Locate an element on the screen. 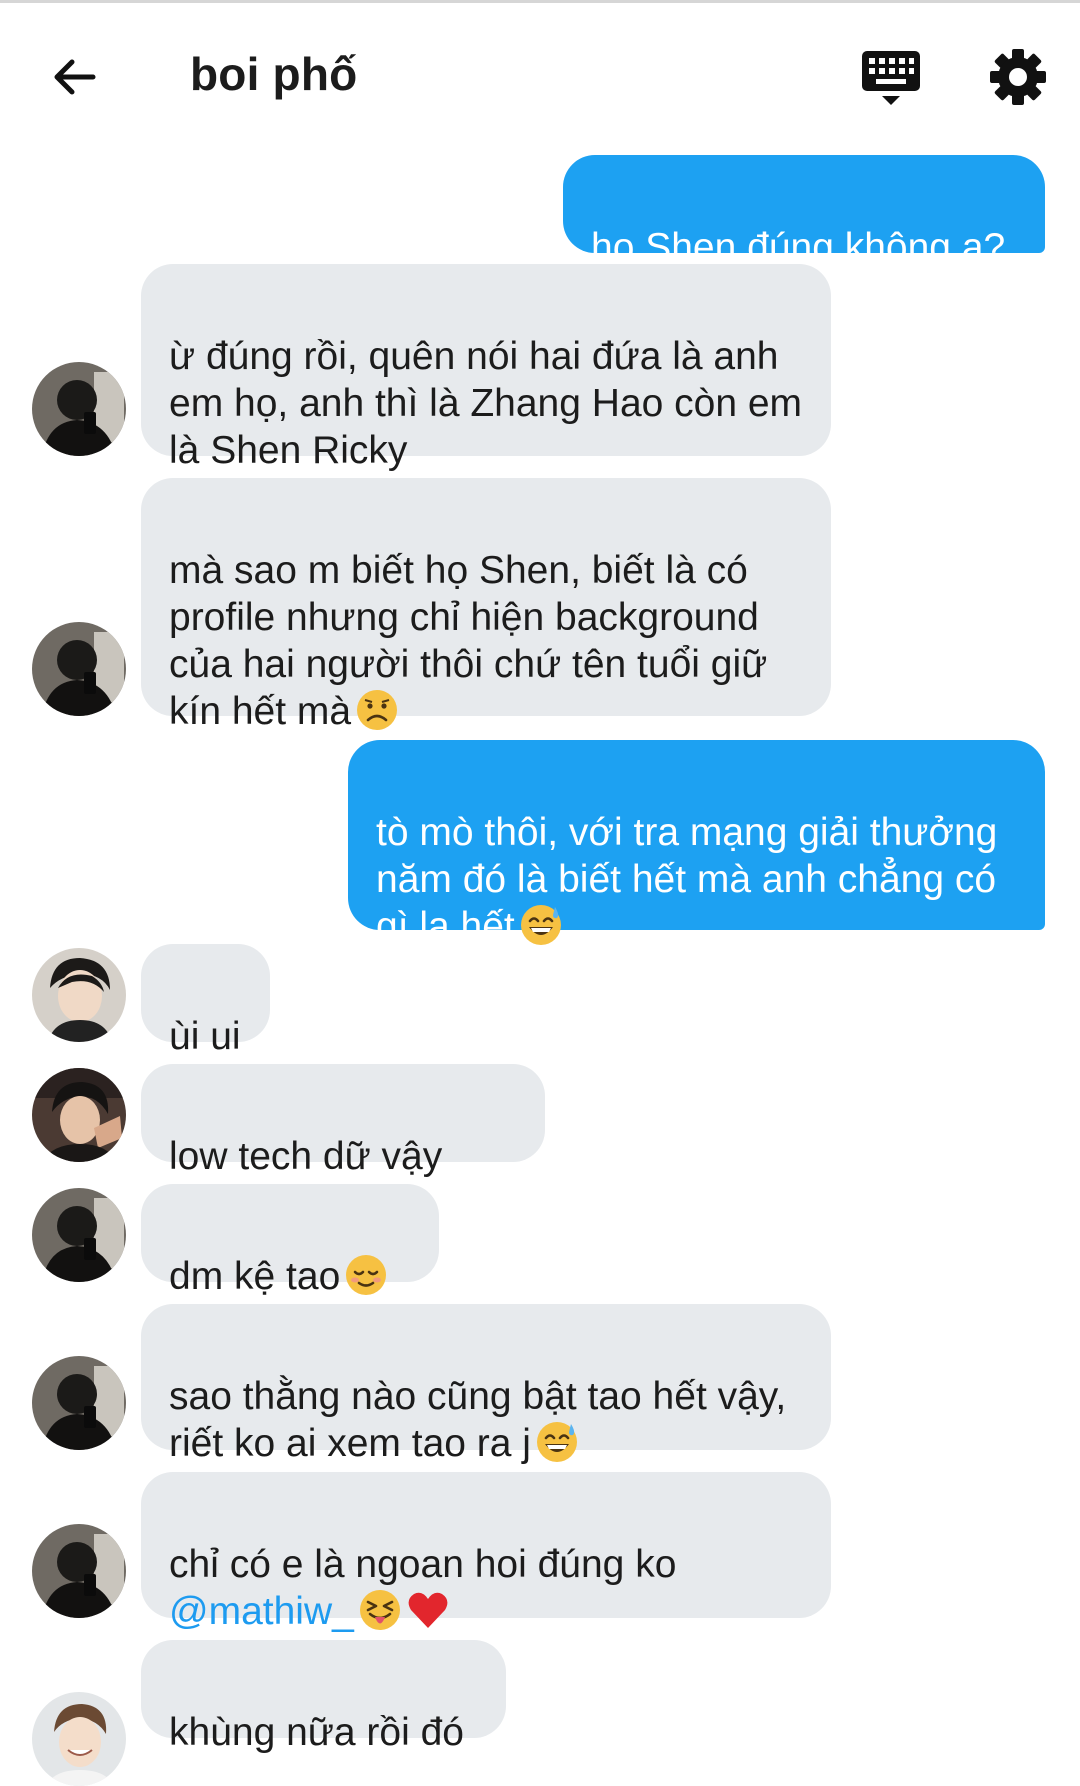  keyboard-icon is located at coordinates (891, 78).